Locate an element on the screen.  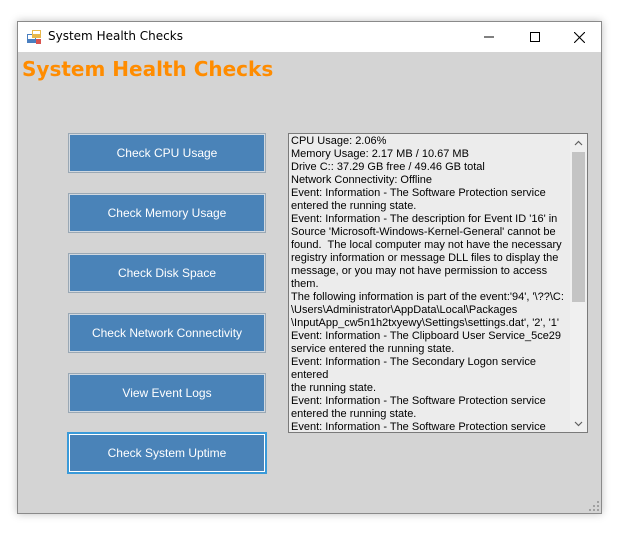
chevron-up-icon is located at coordinates (578, 142).